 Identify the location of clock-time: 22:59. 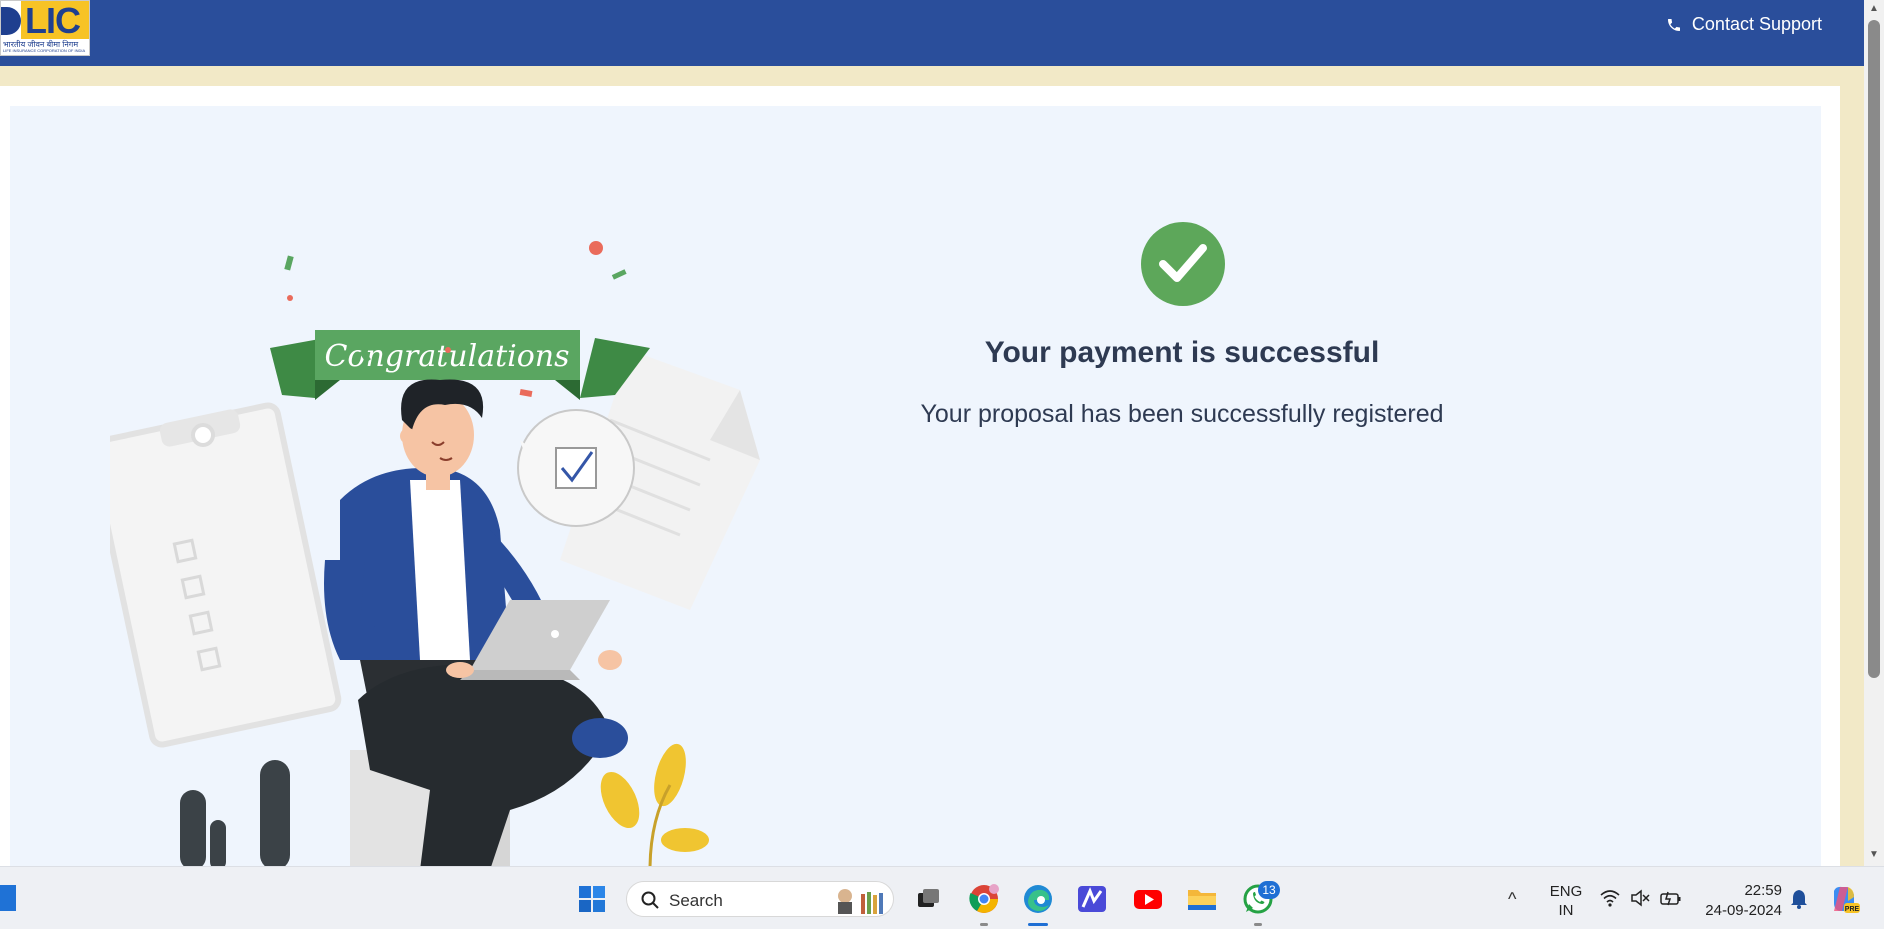
(1763, 890).